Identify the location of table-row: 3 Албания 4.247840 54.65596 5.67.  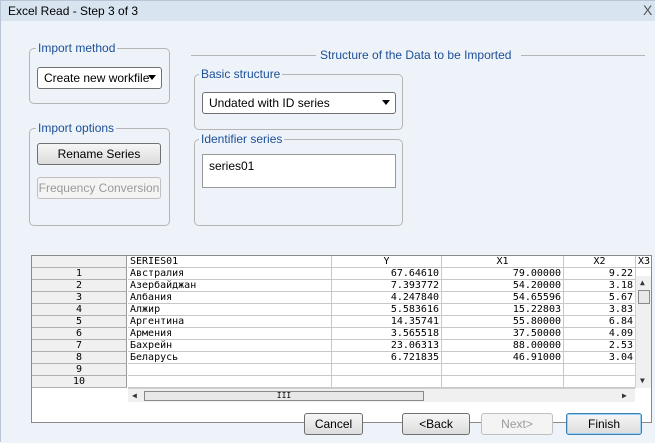
(341, 298).